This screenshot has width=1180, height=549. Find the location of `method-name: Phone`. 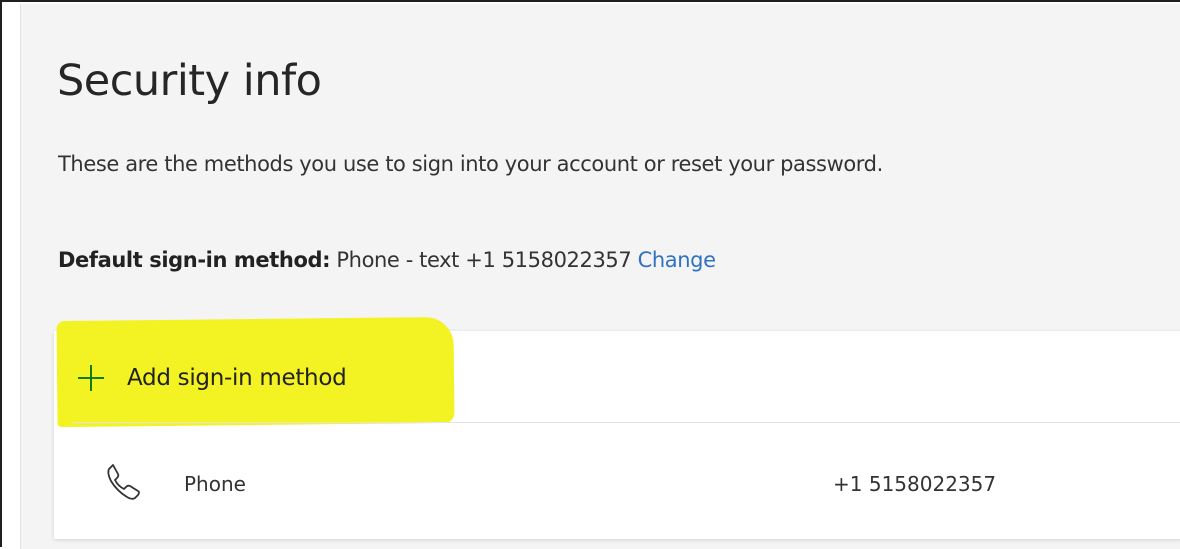

method-name: Phone is located at coordinates (215, 484).